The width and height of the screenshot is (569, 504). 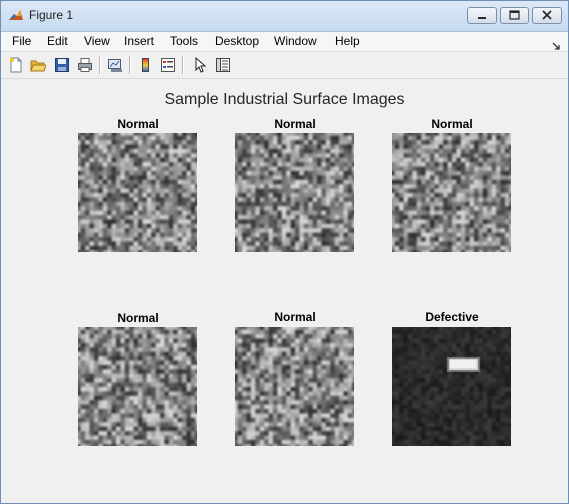 What do you see at coordinates (284, 16) in the screenshot?
I see `title-bar: Figure 1` at bounding box center [284, 16].